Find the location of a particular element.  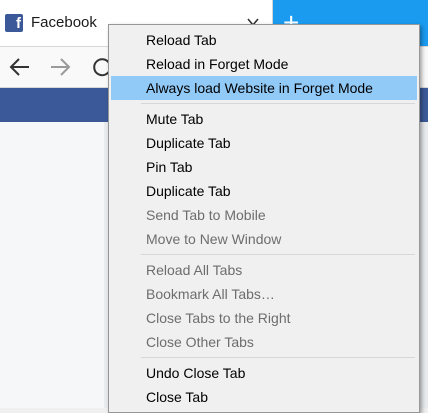

tab-title: Facebook is located at coordinates (64, 22).